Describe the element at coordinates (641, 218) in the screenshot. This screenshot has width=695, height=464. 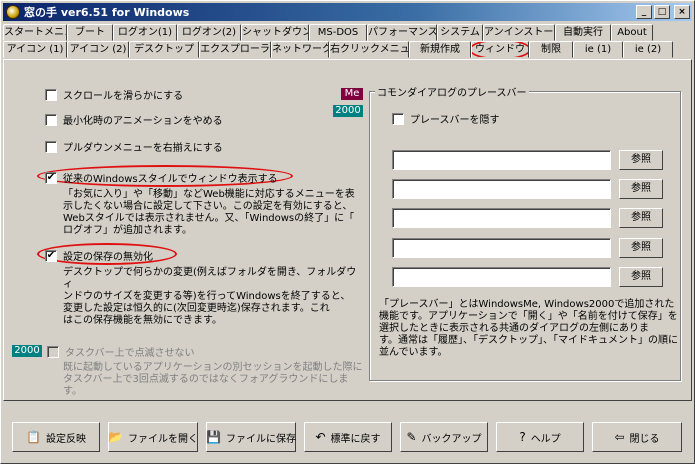
I see `browse-button-3: 参照` at that location.